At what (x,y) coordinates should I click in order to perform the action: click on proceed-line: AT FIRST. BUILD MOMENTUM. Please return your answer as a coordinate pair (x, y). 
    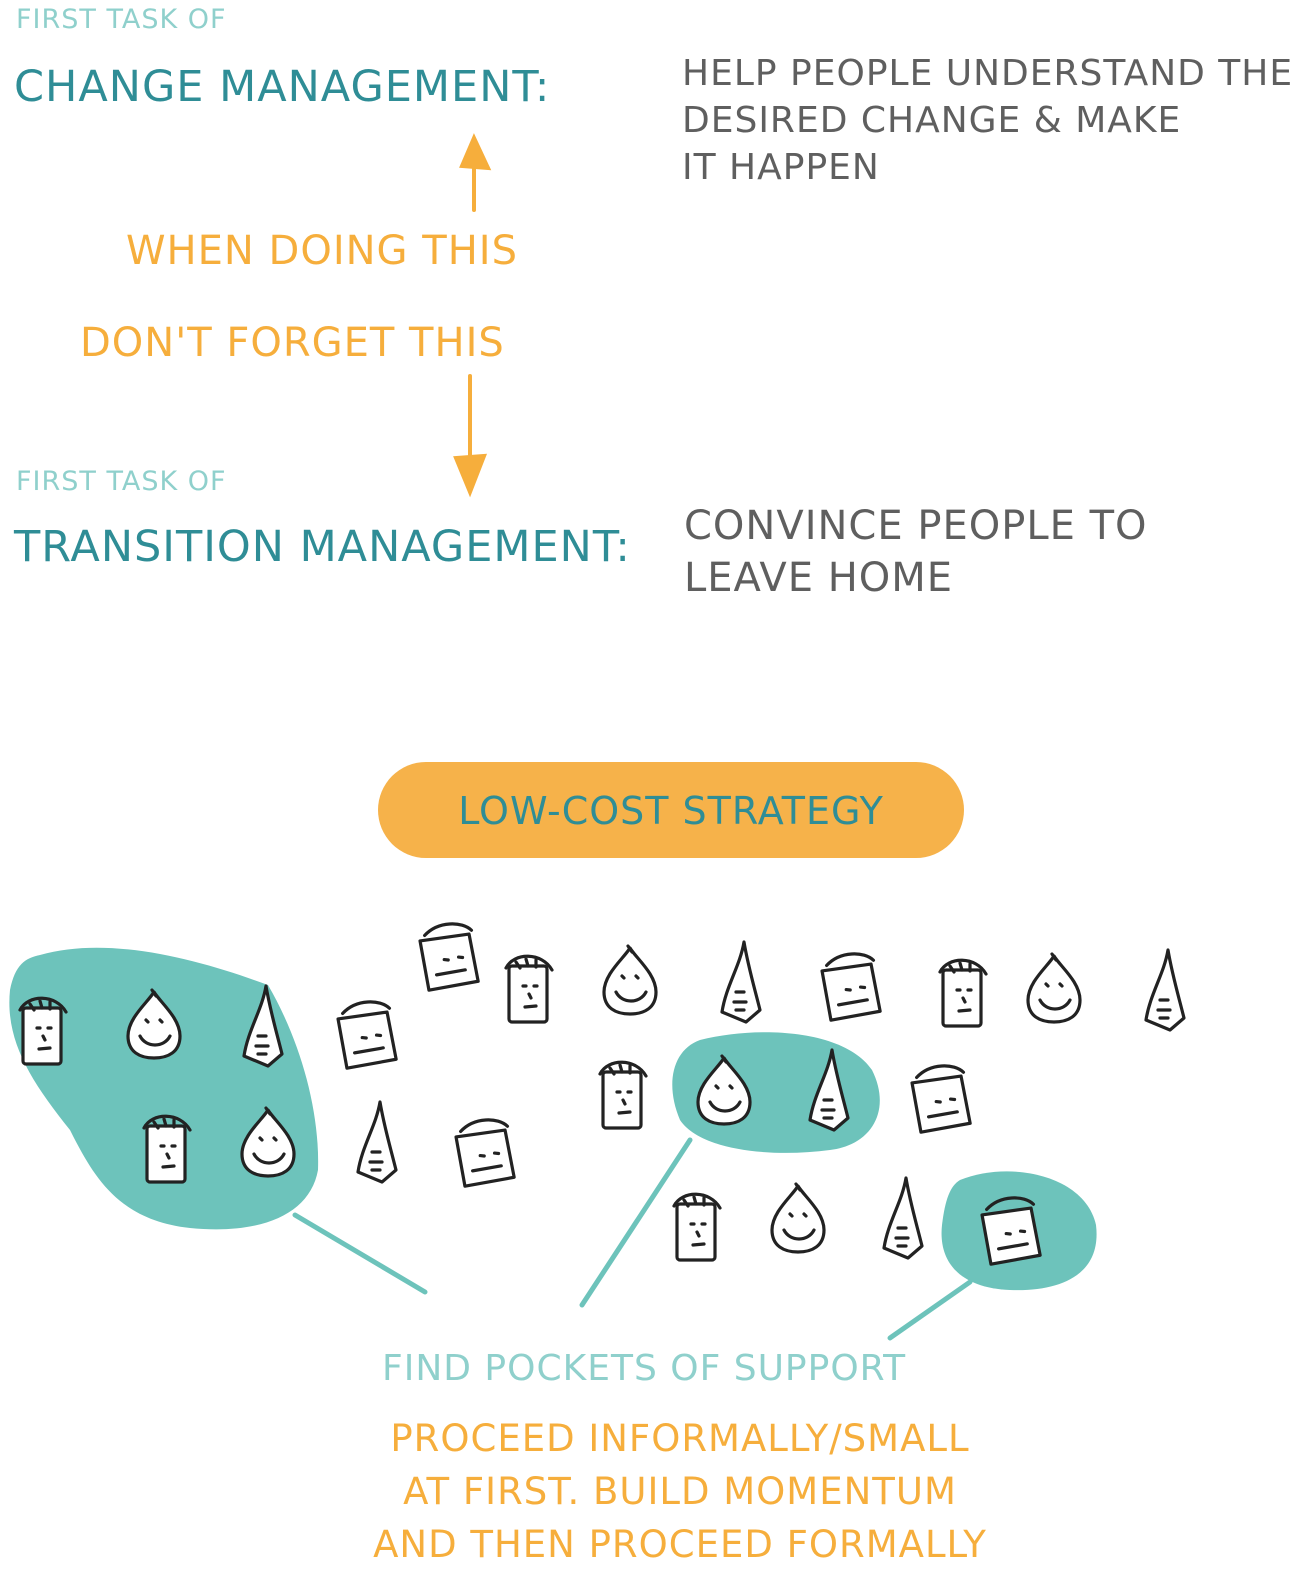
    Looking at the image, I should click on (680, 1491).